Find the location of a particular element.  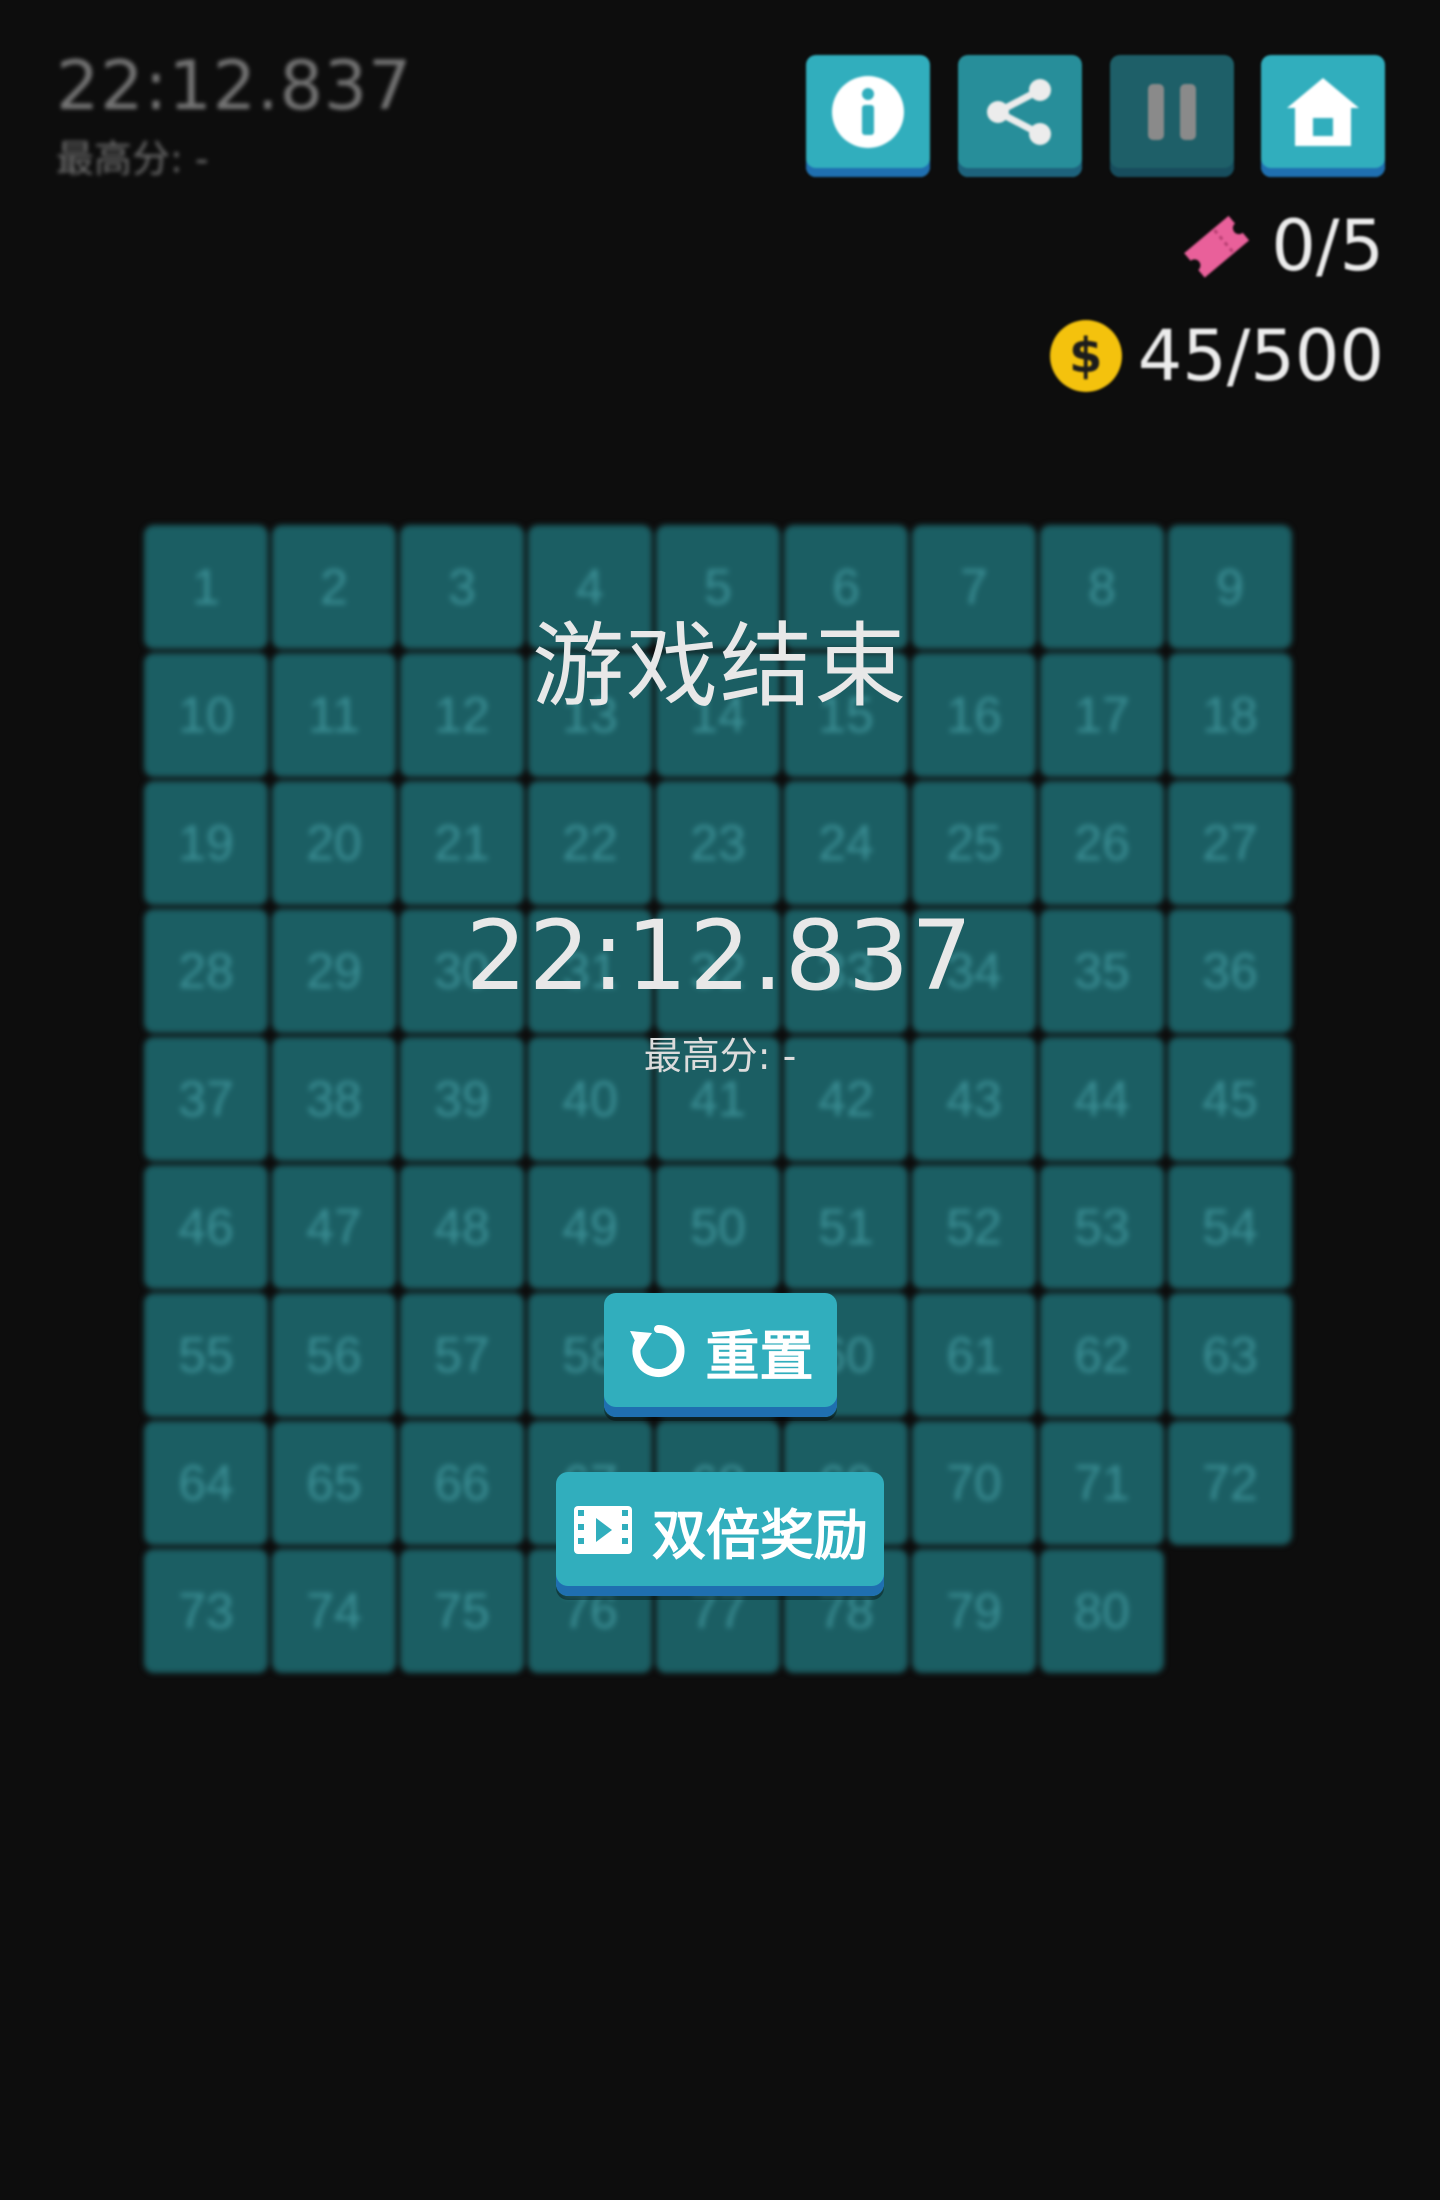

reset-label: 重置 is located at coordinates (759, 1356).